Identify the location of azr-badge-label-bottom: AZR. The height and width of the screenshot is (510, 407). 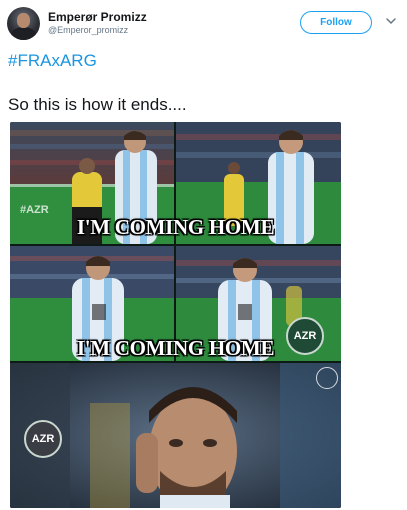
(43, 439).